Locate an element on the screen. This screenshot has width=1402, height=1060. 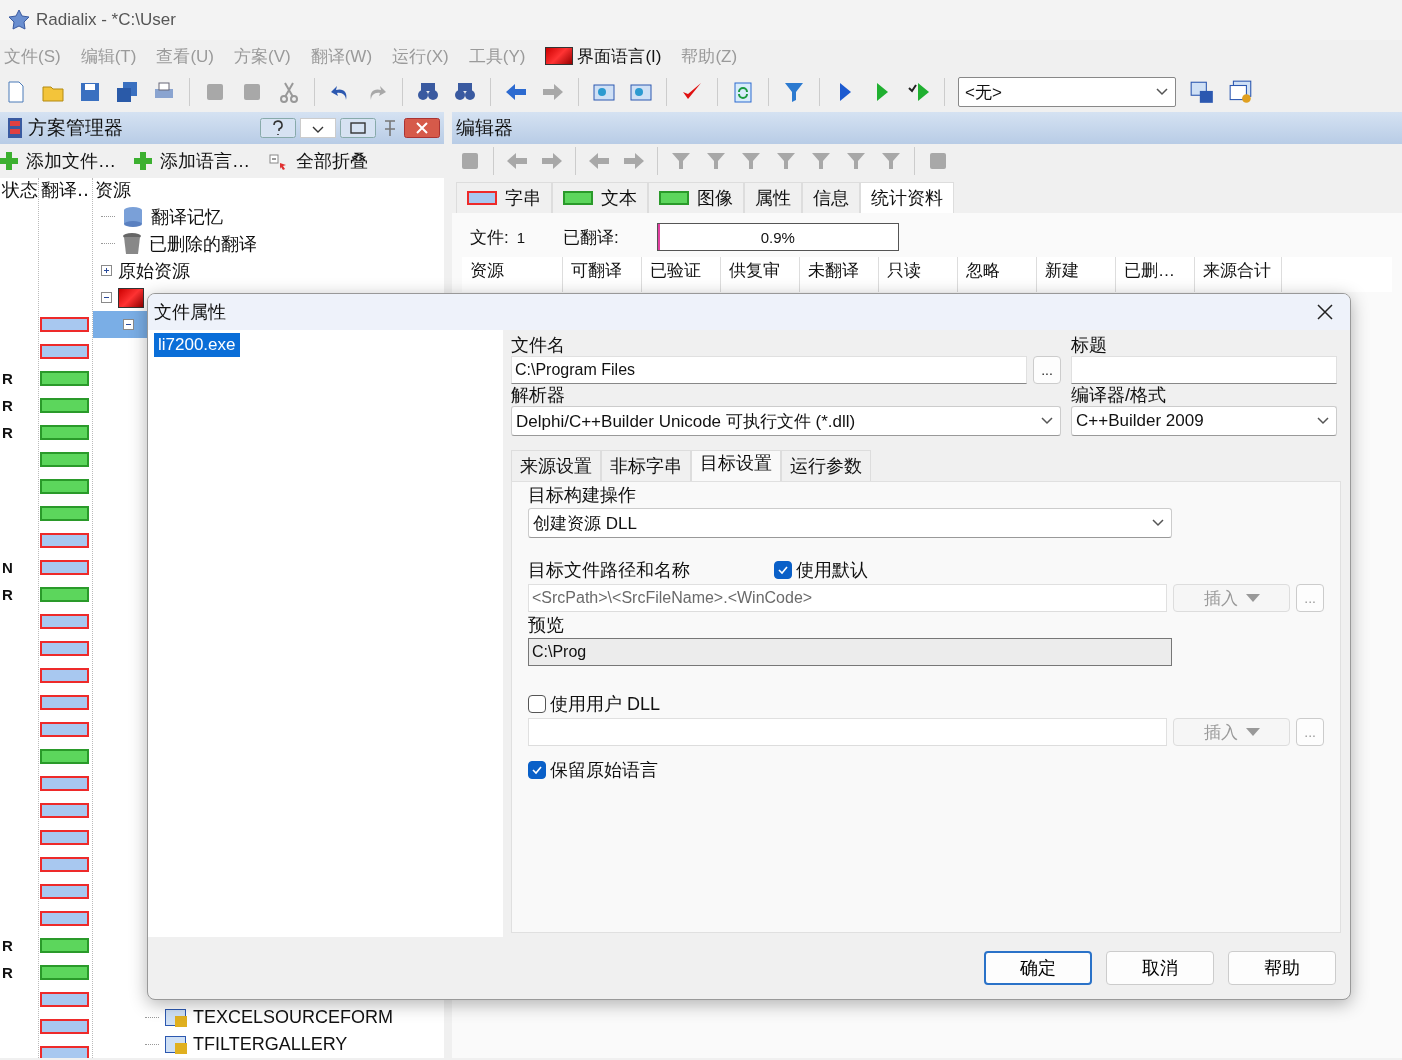
field-label: 标题 is located at coordinates (1089, 345).